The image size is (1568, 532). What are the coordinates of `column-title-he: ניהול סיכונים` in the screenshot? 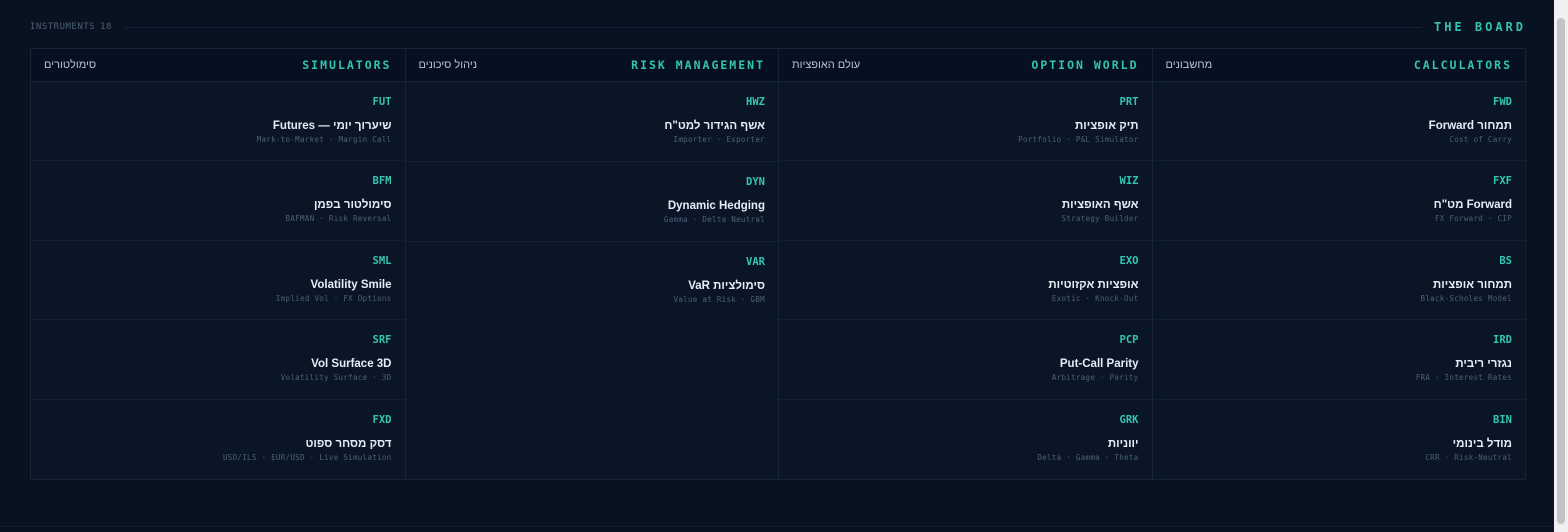 It's located at (448, 65).